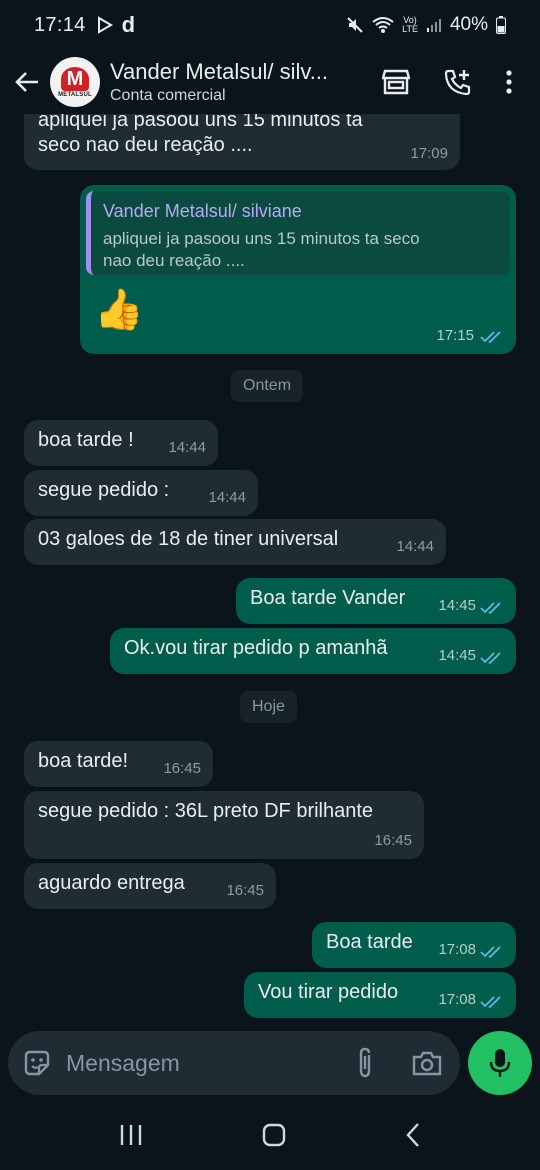  I want to click on d-app-icon: d, so click(128, 24).